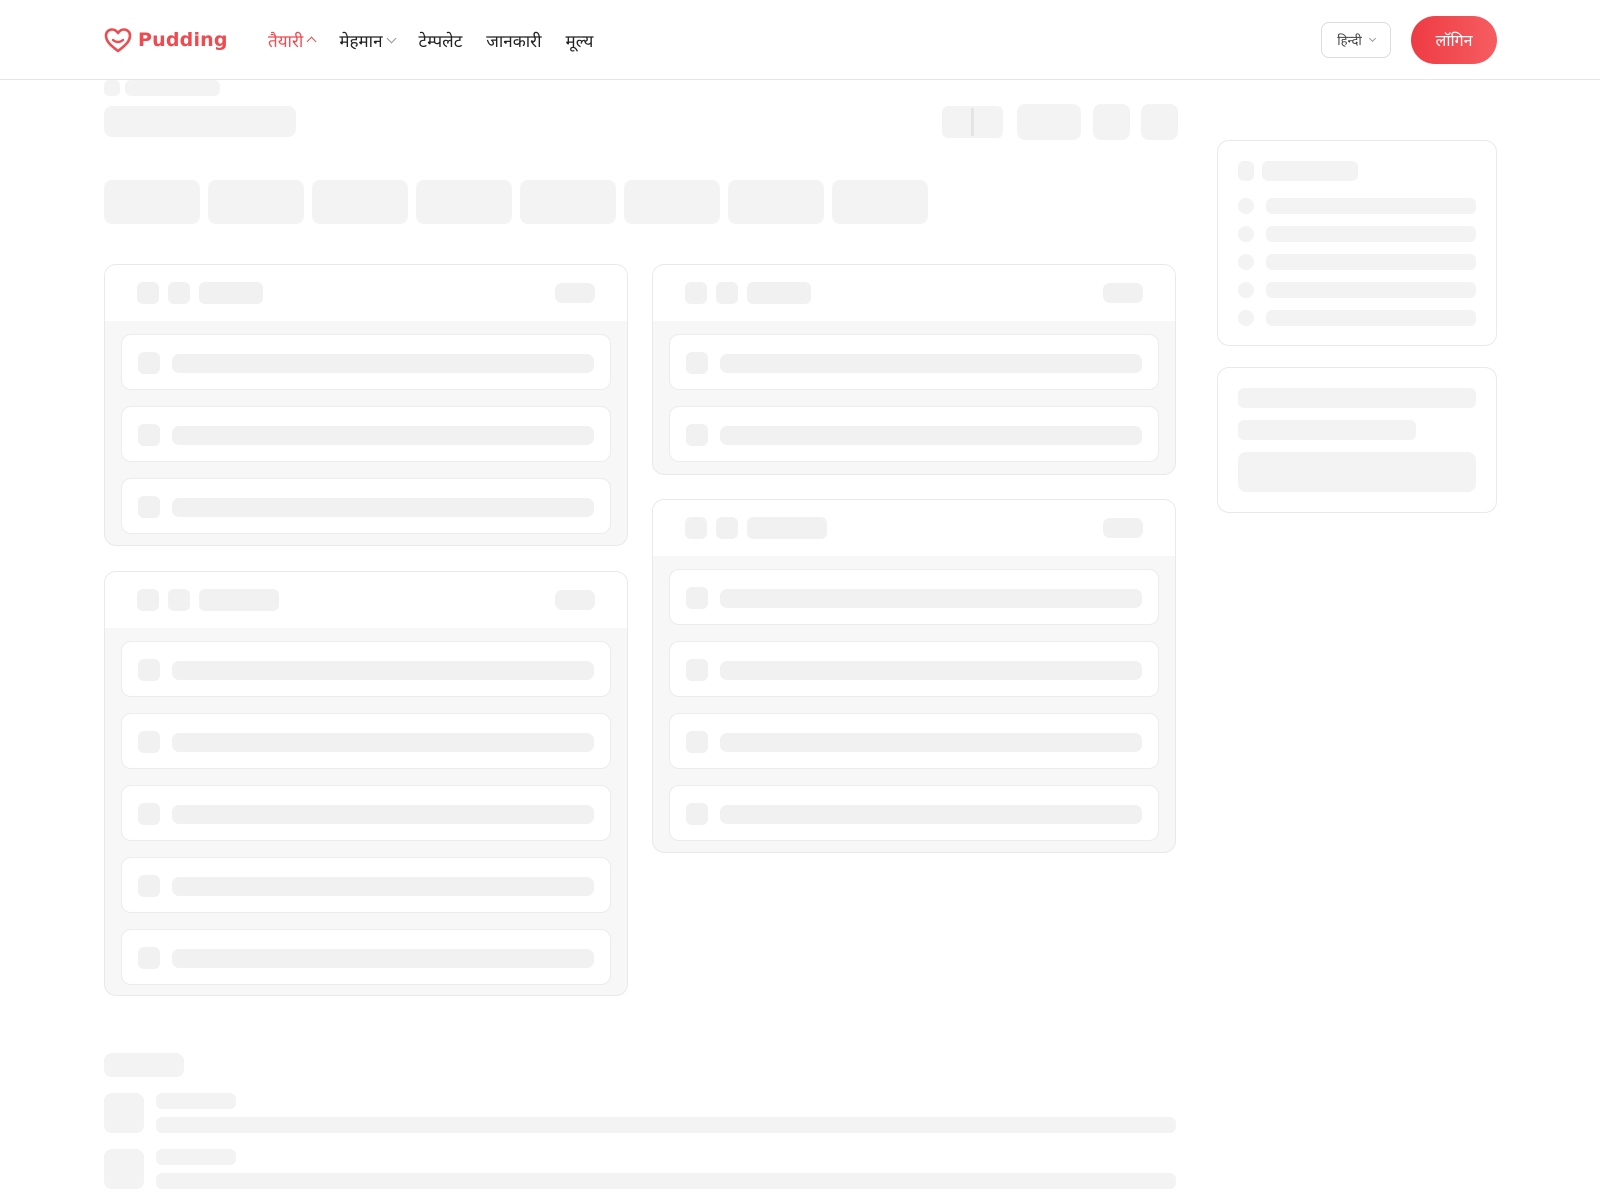 This screenshot has height=1200, width=1600. I want to click on nav-item-label: मेहमान, so click(361, 41).